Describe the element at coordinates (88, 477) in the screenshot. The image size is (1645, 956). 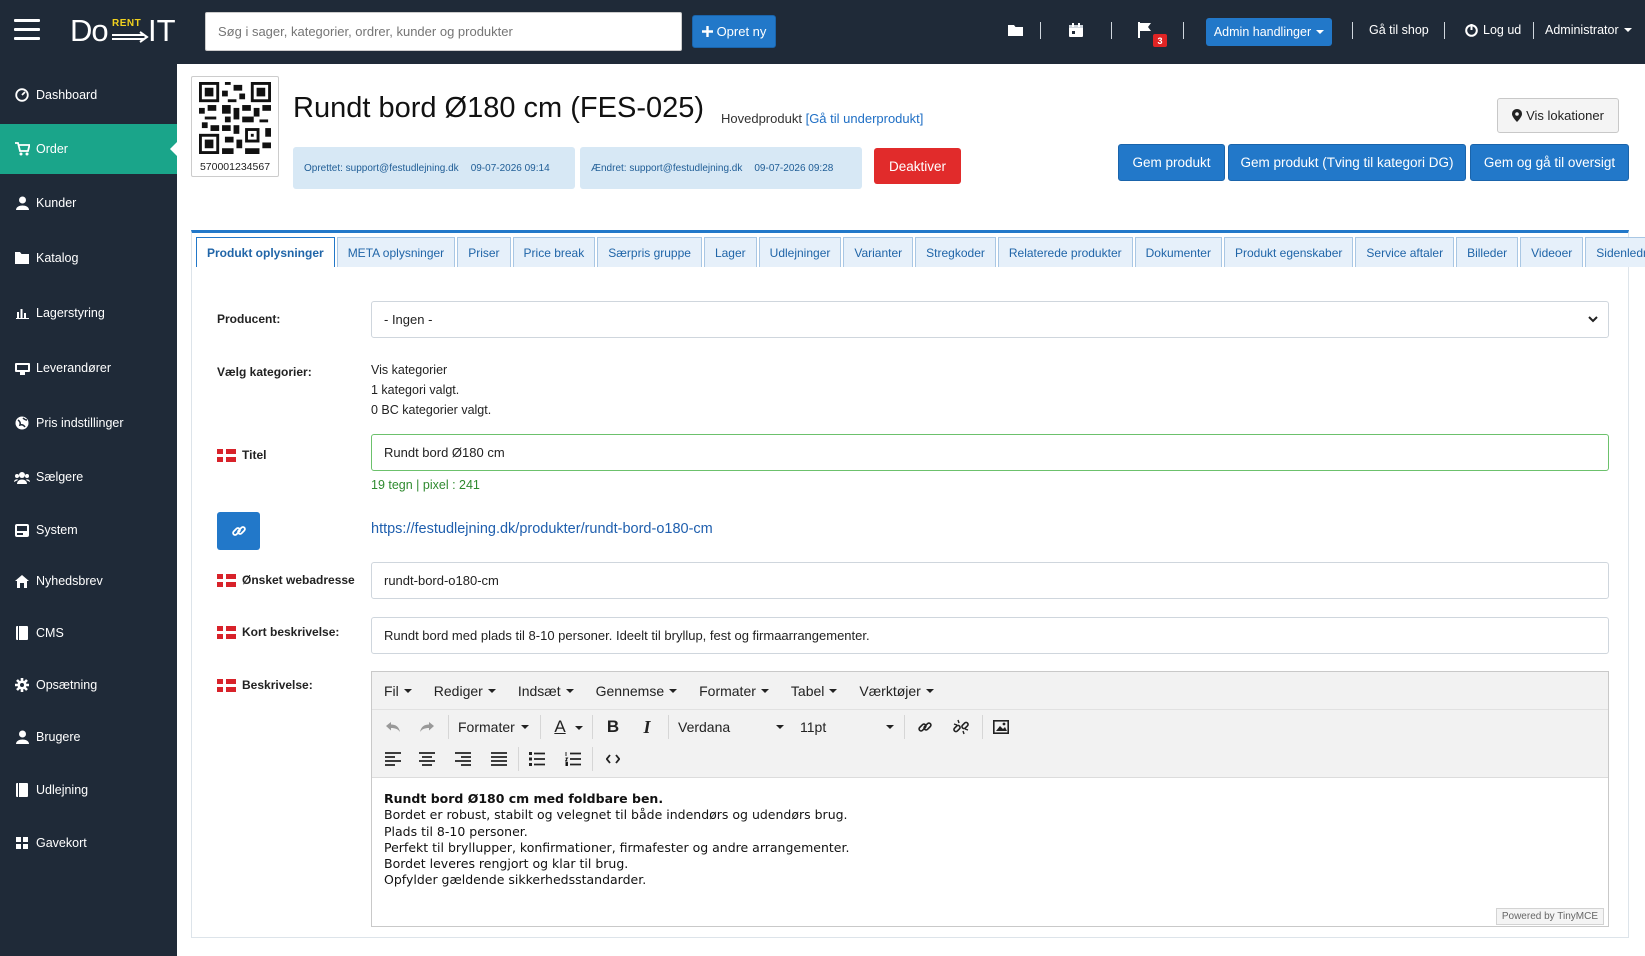
I see `sidebar-item-saelgere: Sælgere` at that location.